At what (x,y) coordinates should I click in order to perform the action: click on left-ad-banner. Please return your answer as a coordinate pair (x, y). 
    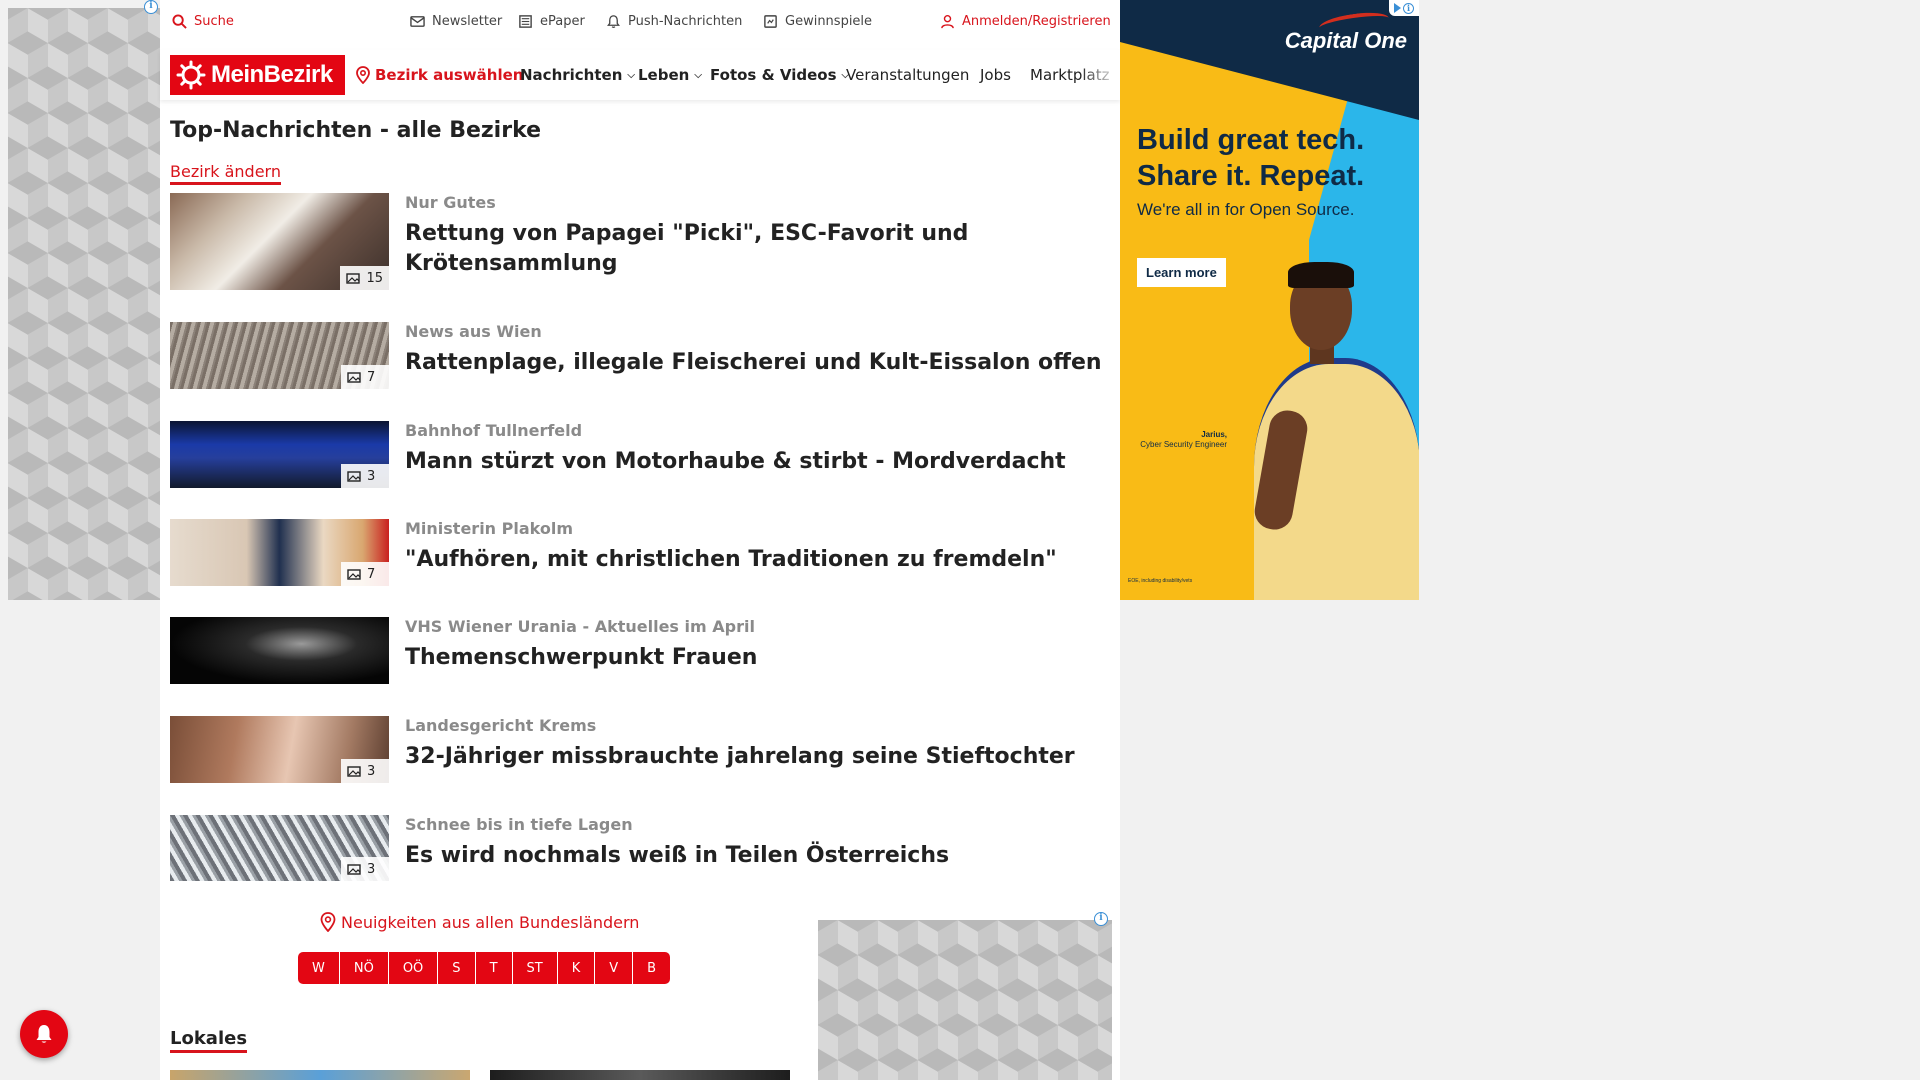
    Looking at the image, I should click on (84, 304).